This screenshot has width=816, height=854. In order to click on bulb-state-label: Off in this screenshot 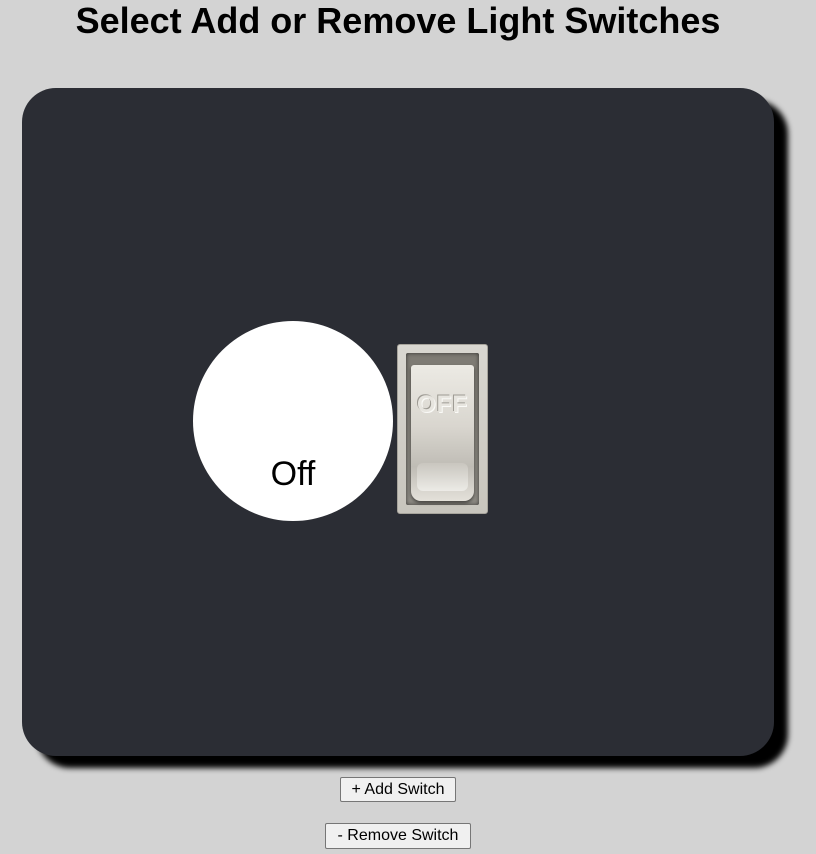, I will do `click(293, 474)`.